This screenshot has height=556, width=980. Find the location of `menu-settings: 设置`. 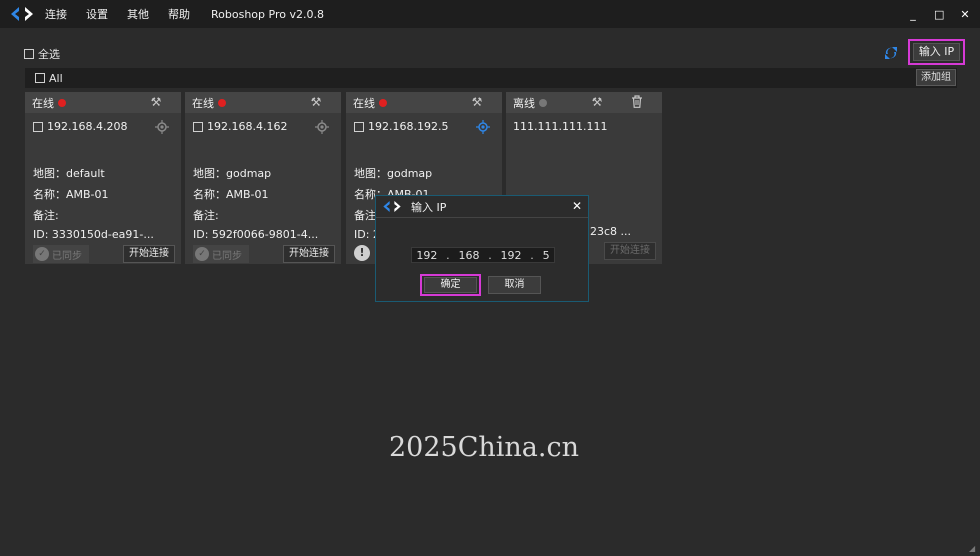

menu-settings: 设置 is located at coordinates (97, 14).